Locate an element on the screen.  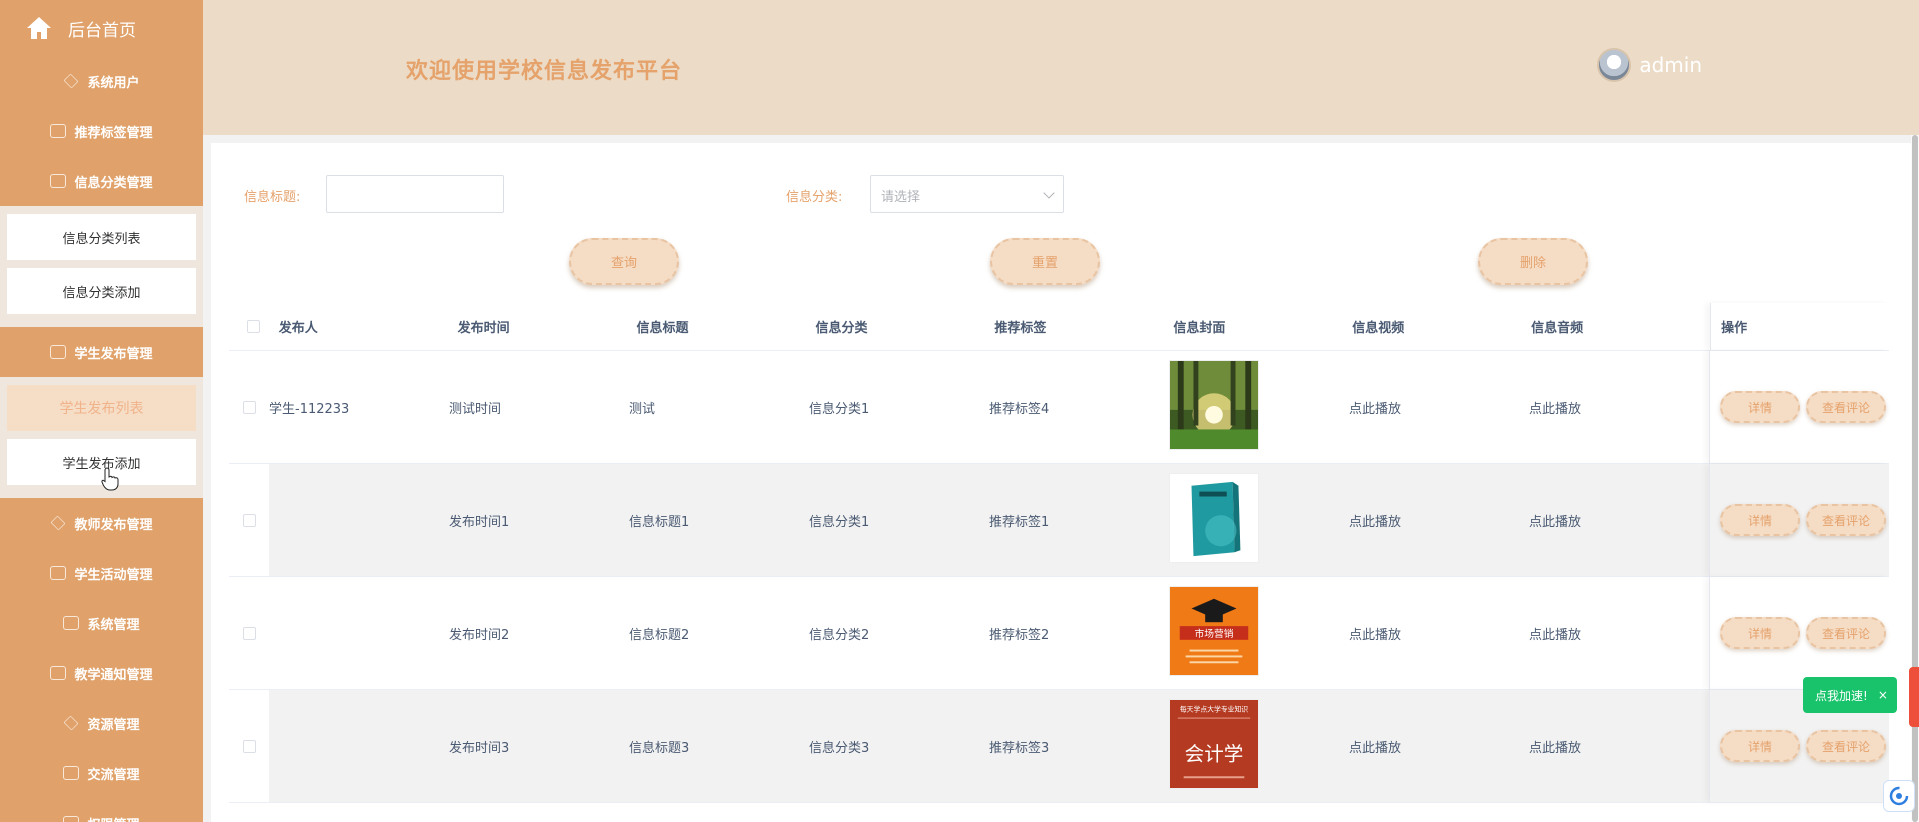
cover-accounting-main-text: 会计学 is located at coordinates (1214, 754).